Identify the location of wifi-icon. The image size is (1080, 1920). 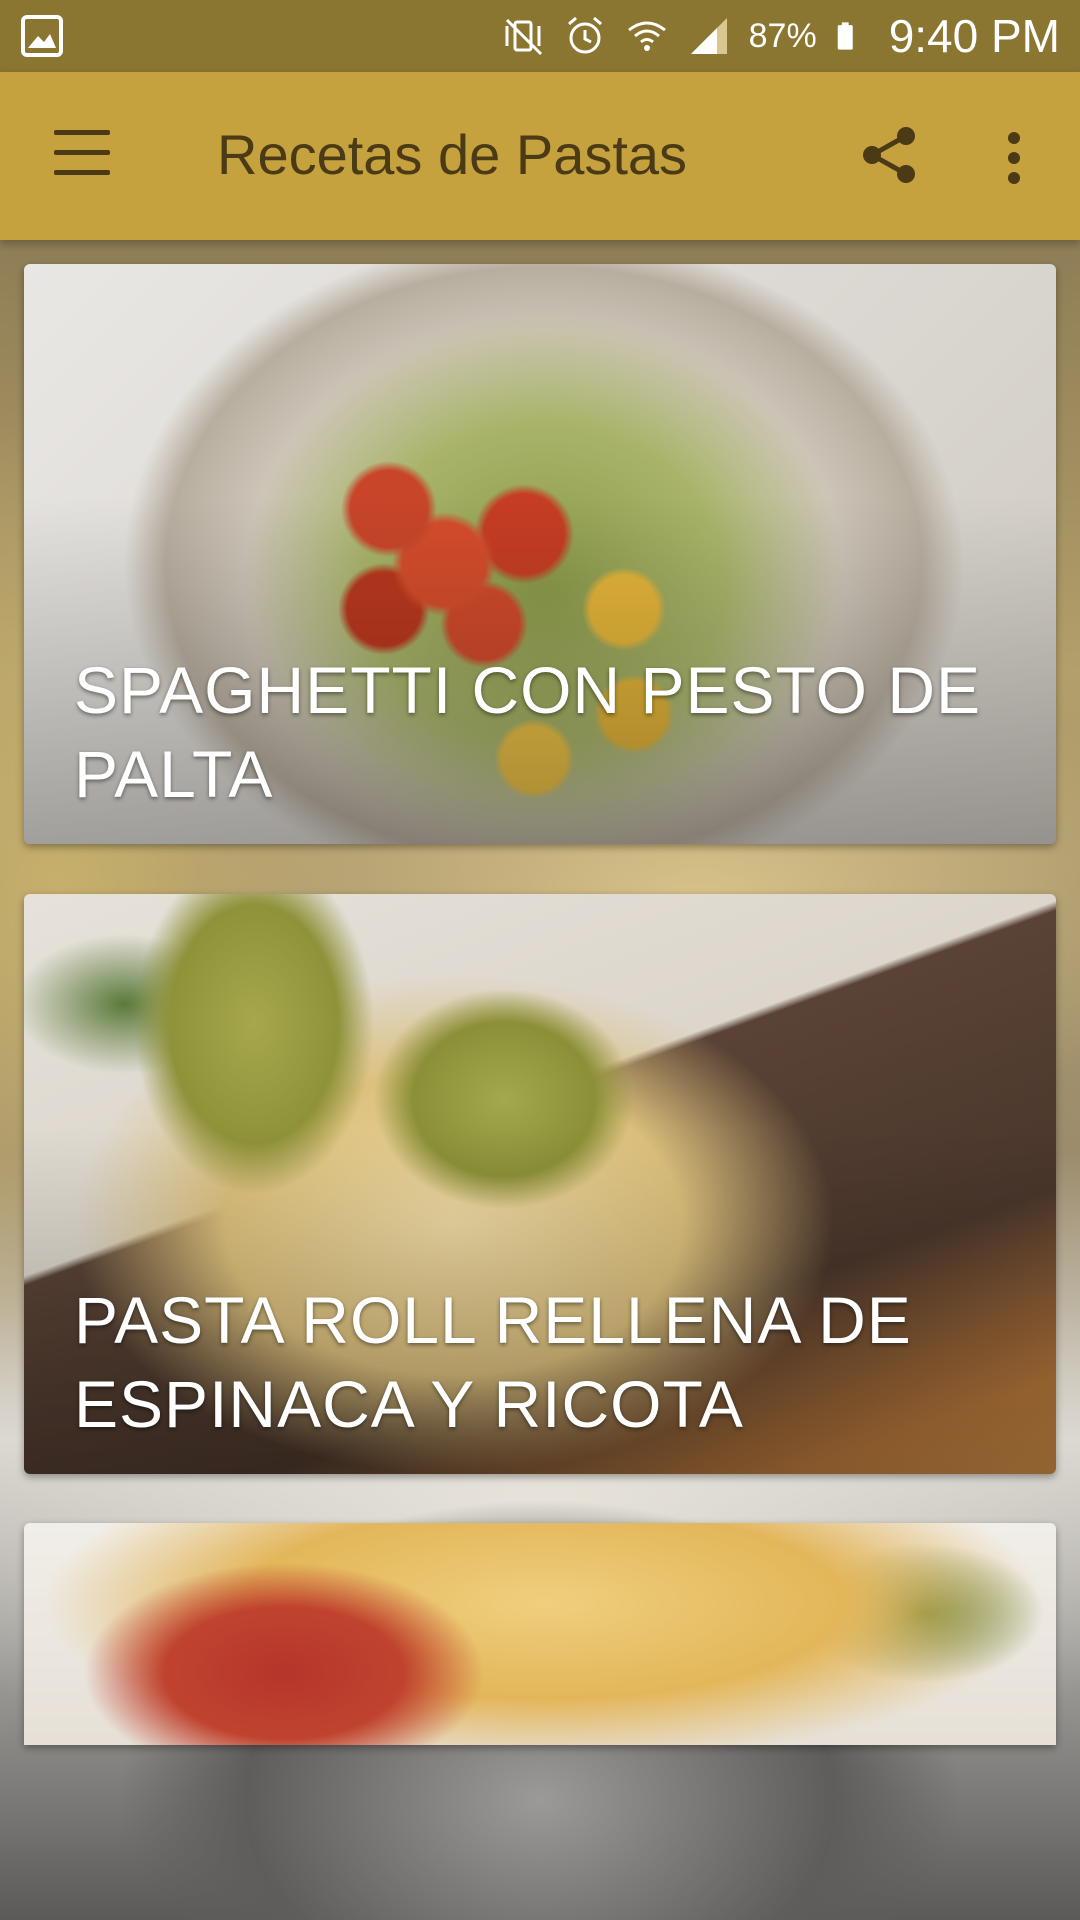
(646, 36).